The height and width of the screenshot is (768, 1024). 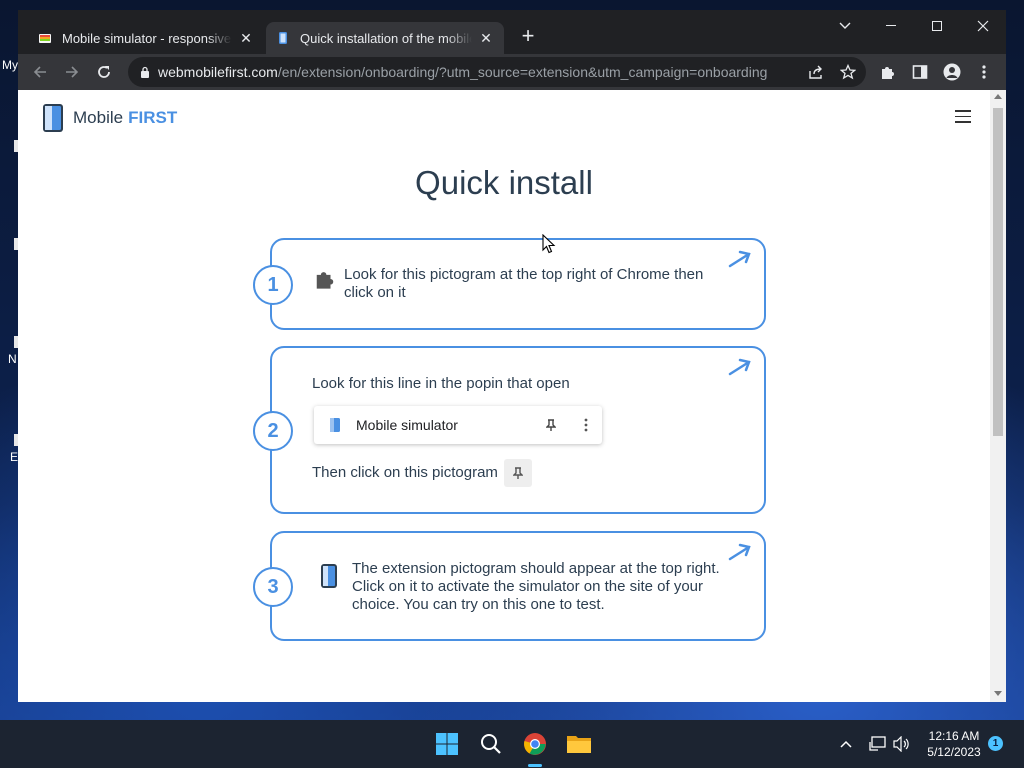 I want to click on bookmark-button, so click(x=848, y=72).